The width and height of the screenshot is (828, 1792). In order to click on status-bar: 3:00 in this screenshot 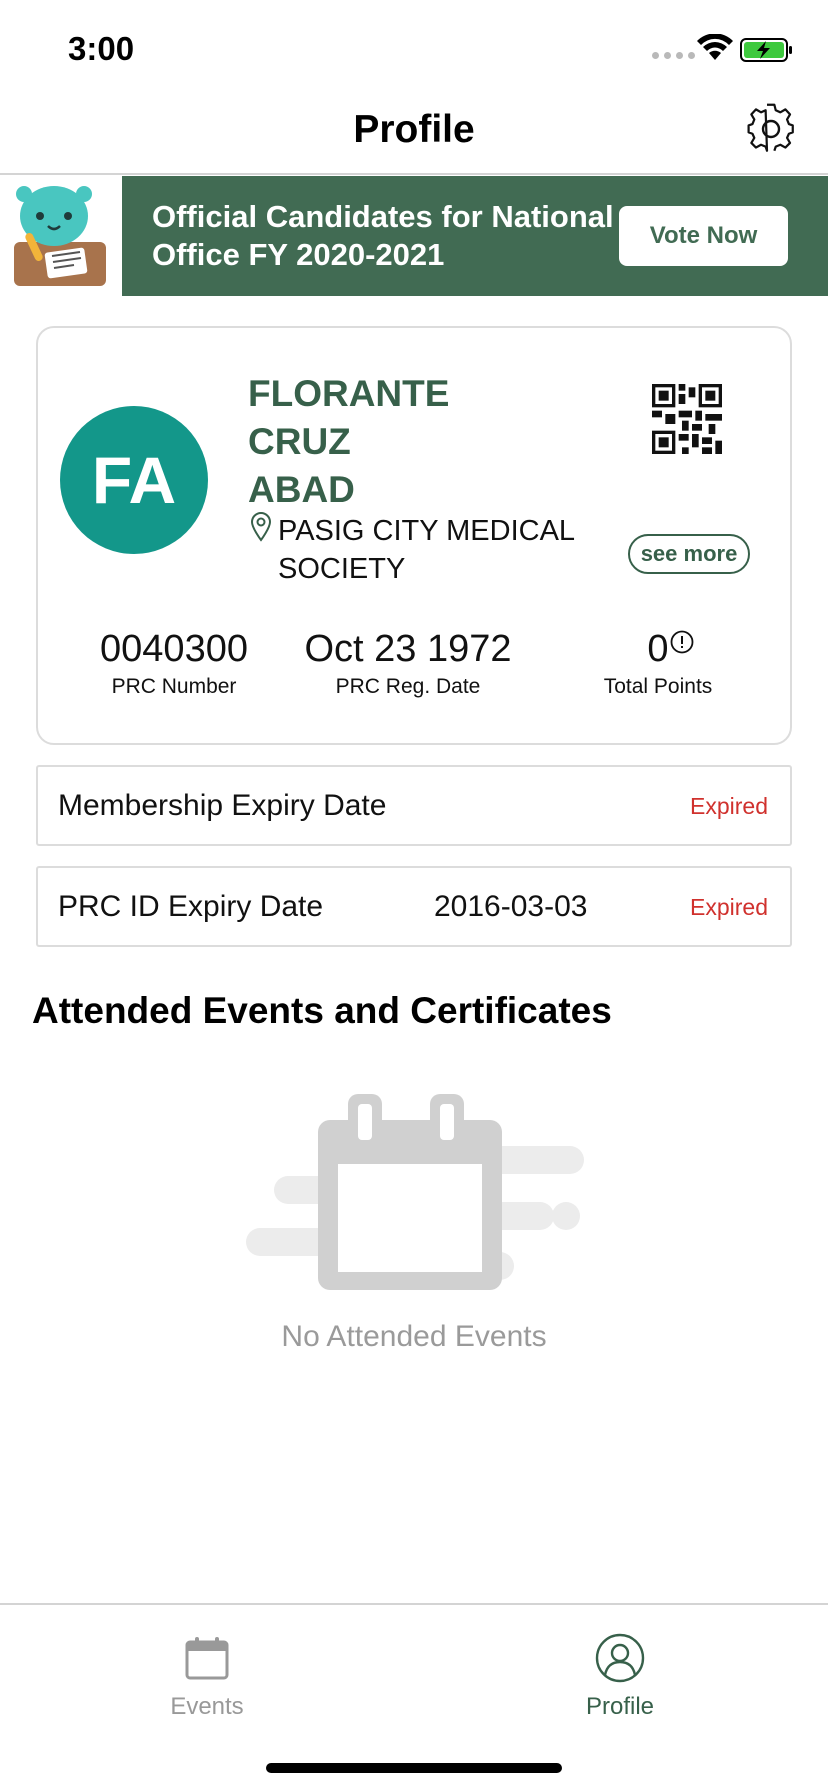, I will do `click(414, 50)`.